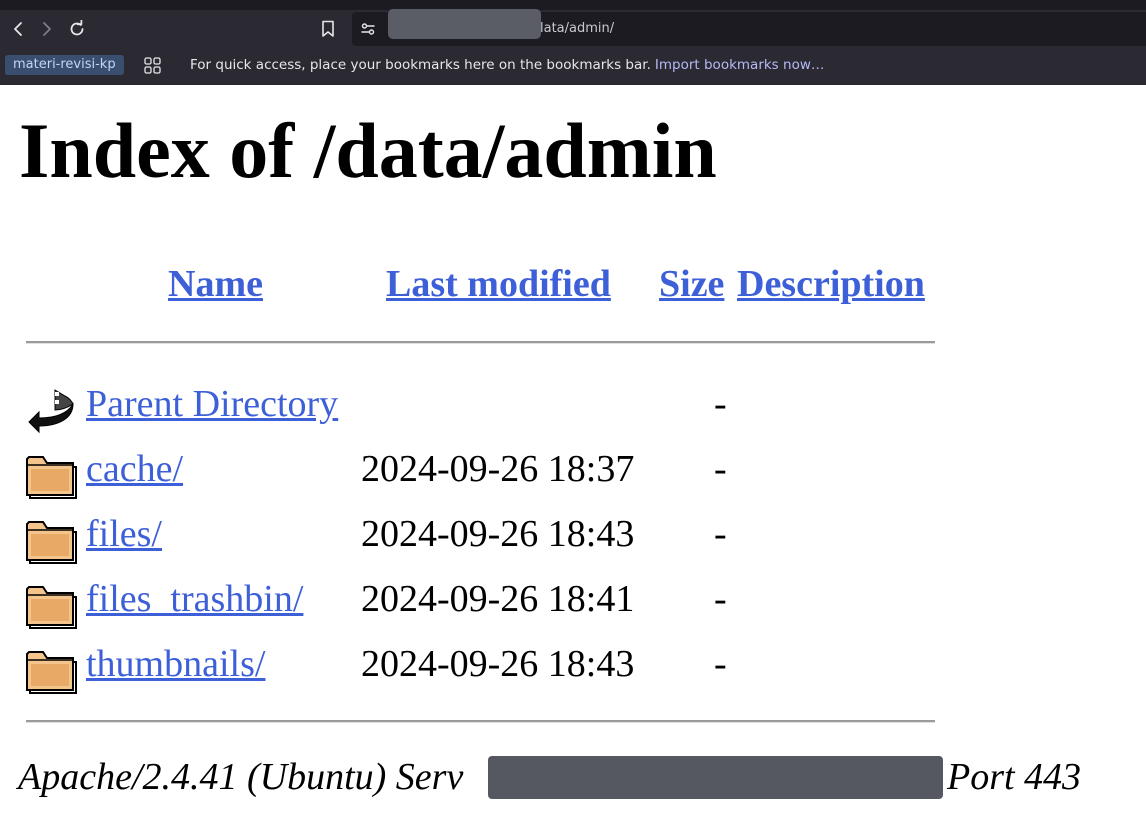 The width and height of the screenshot is (1146, 826). I want to click on reload-icon, so click(77, 28).